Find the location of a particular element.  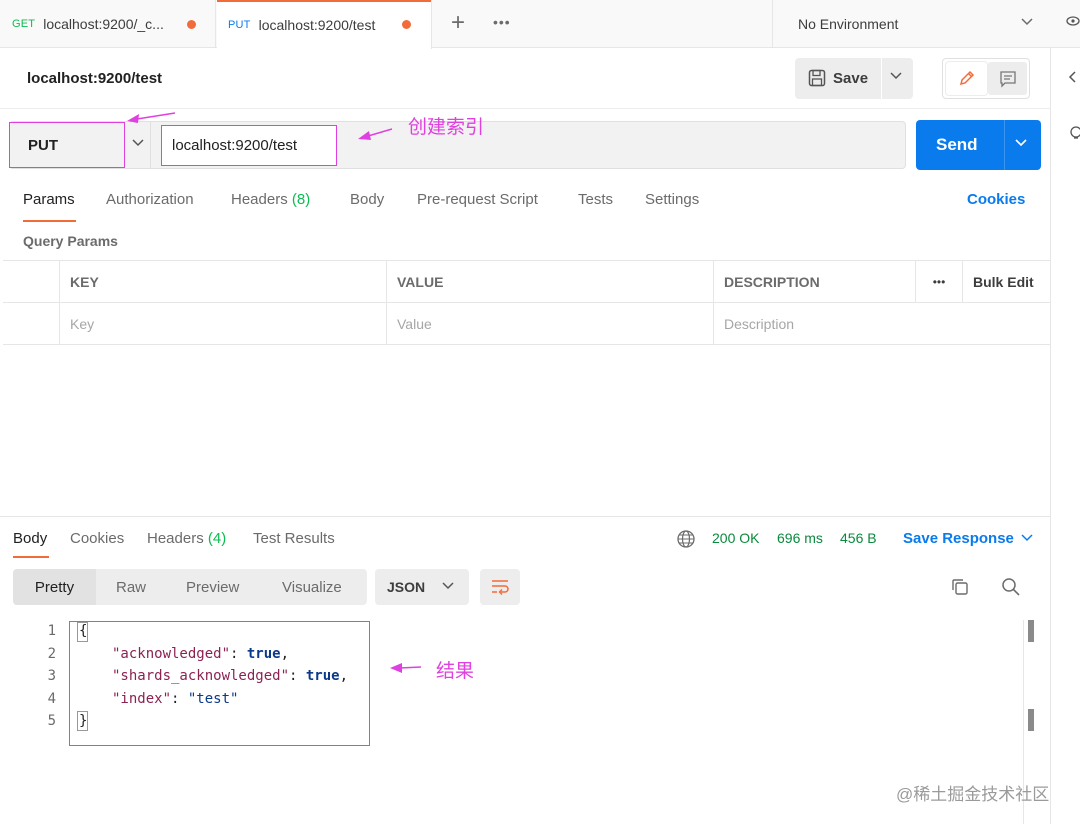

comments-button is located at coordinates (1007, 78).